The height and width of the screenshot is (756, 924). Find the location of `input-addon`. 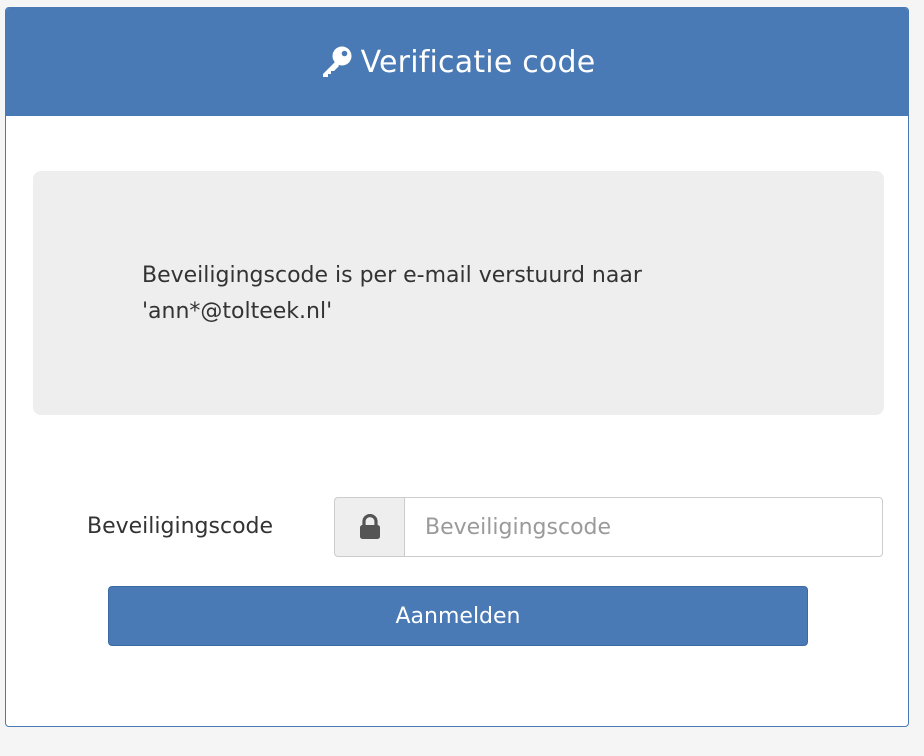

input-addon is located at coordinates (369, 527).